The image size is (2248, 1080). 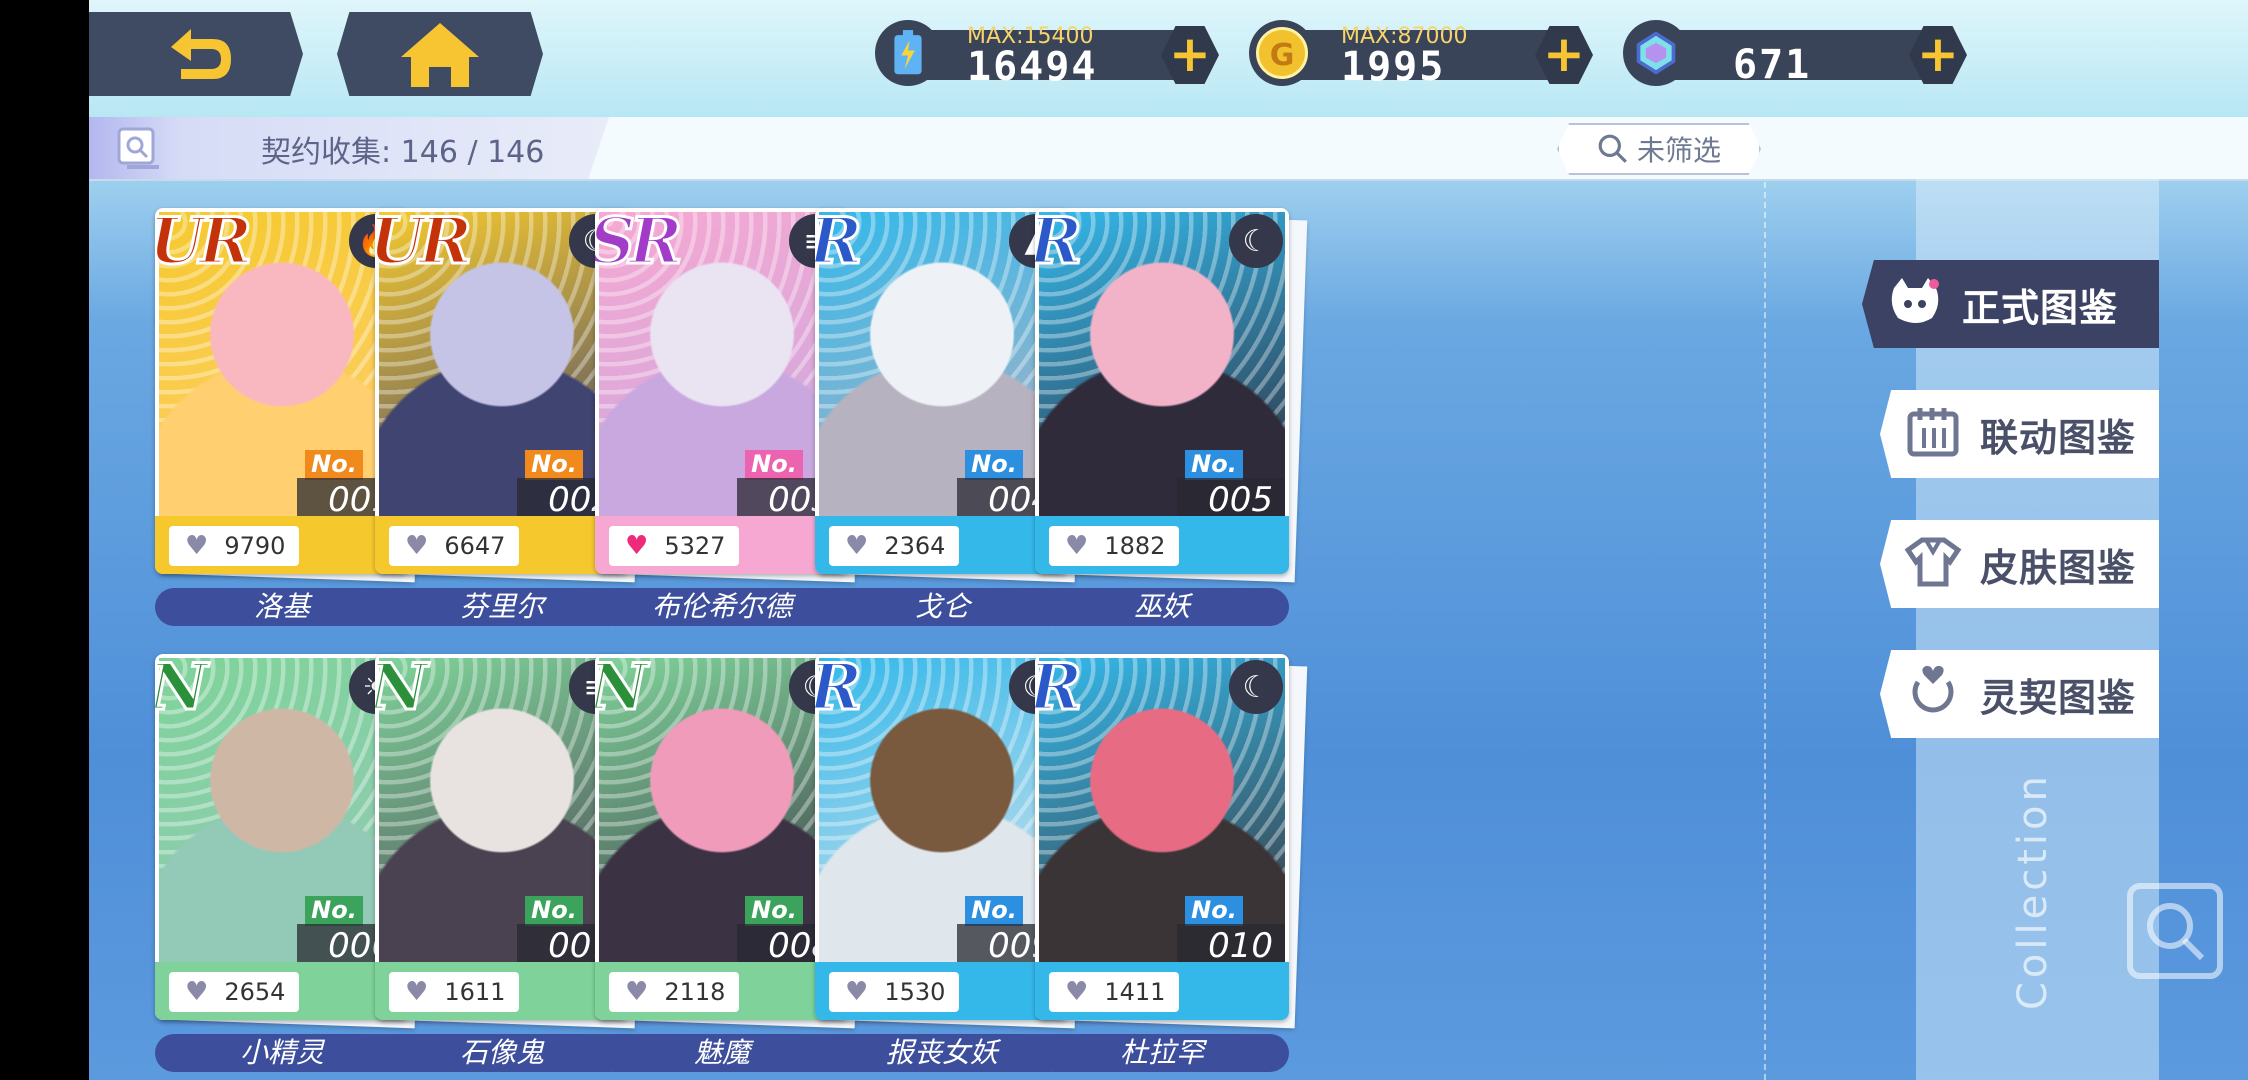 I want to click on affection-value: 9790, so click(x=255, y=546).